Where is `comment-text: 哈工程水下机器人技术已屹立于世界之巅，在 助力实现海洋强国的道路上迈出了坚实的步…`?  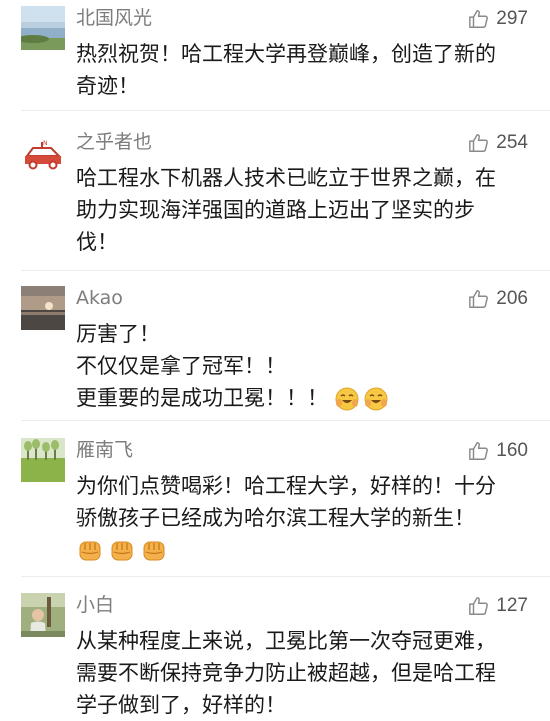 comment-text: 哈工程水下机器人技术已屹立于世界之巅，在 助力实现海洋强国的道路上迈出了坚实的步… is located at coordinates (304, 210).